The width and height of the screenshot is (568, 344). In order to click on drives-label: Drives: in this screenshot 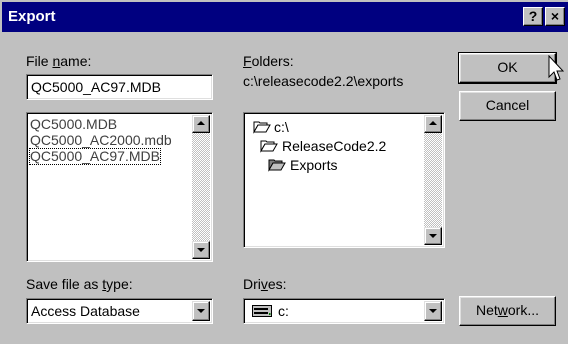, I will do `click(265, 284)`.